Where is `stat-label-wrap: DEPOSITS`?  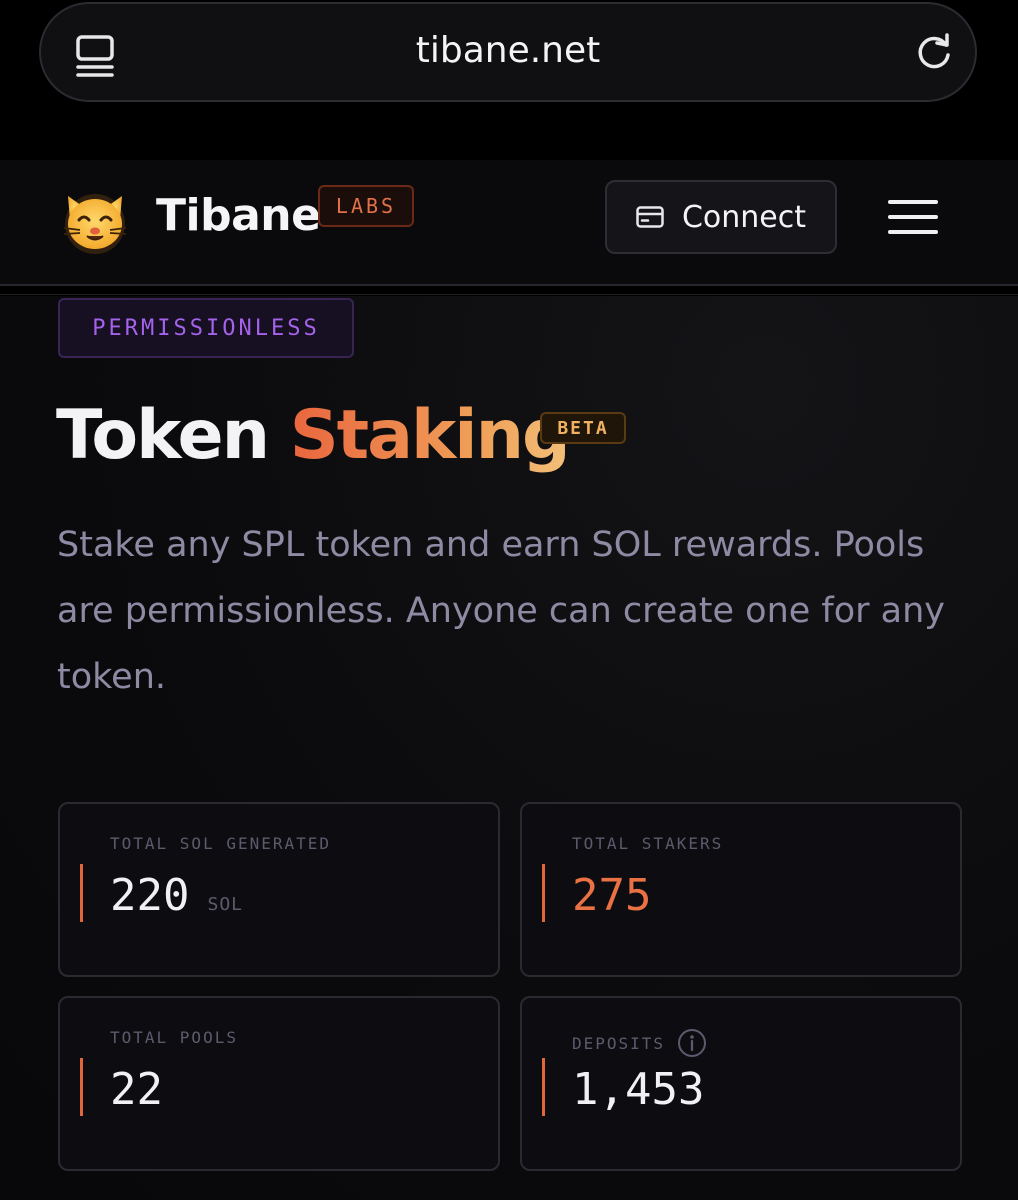
stat-label-wrap: DEPOSITS is located at coordinates (639, 1043).